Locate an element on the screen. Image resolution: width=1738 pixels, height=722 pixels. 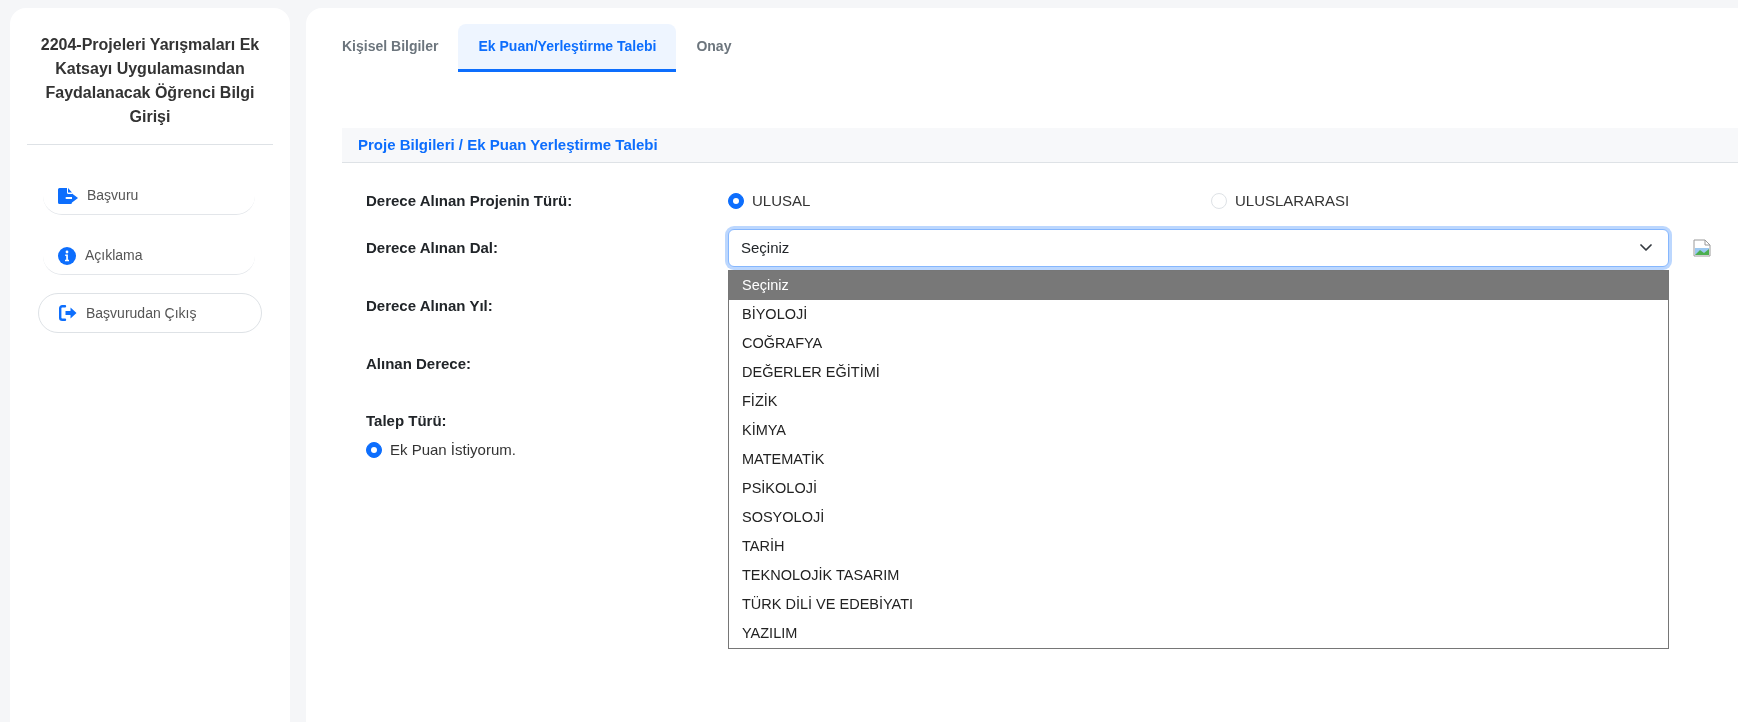
tab: Kişisel Bilgiler is located at coordinates (390, 48).